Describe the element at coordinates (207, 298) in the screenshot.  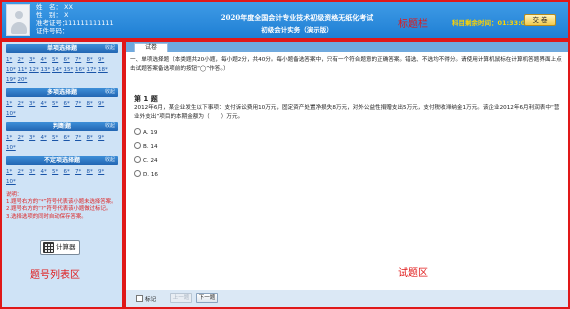
I see `next-question-button: 下一题` at that location.